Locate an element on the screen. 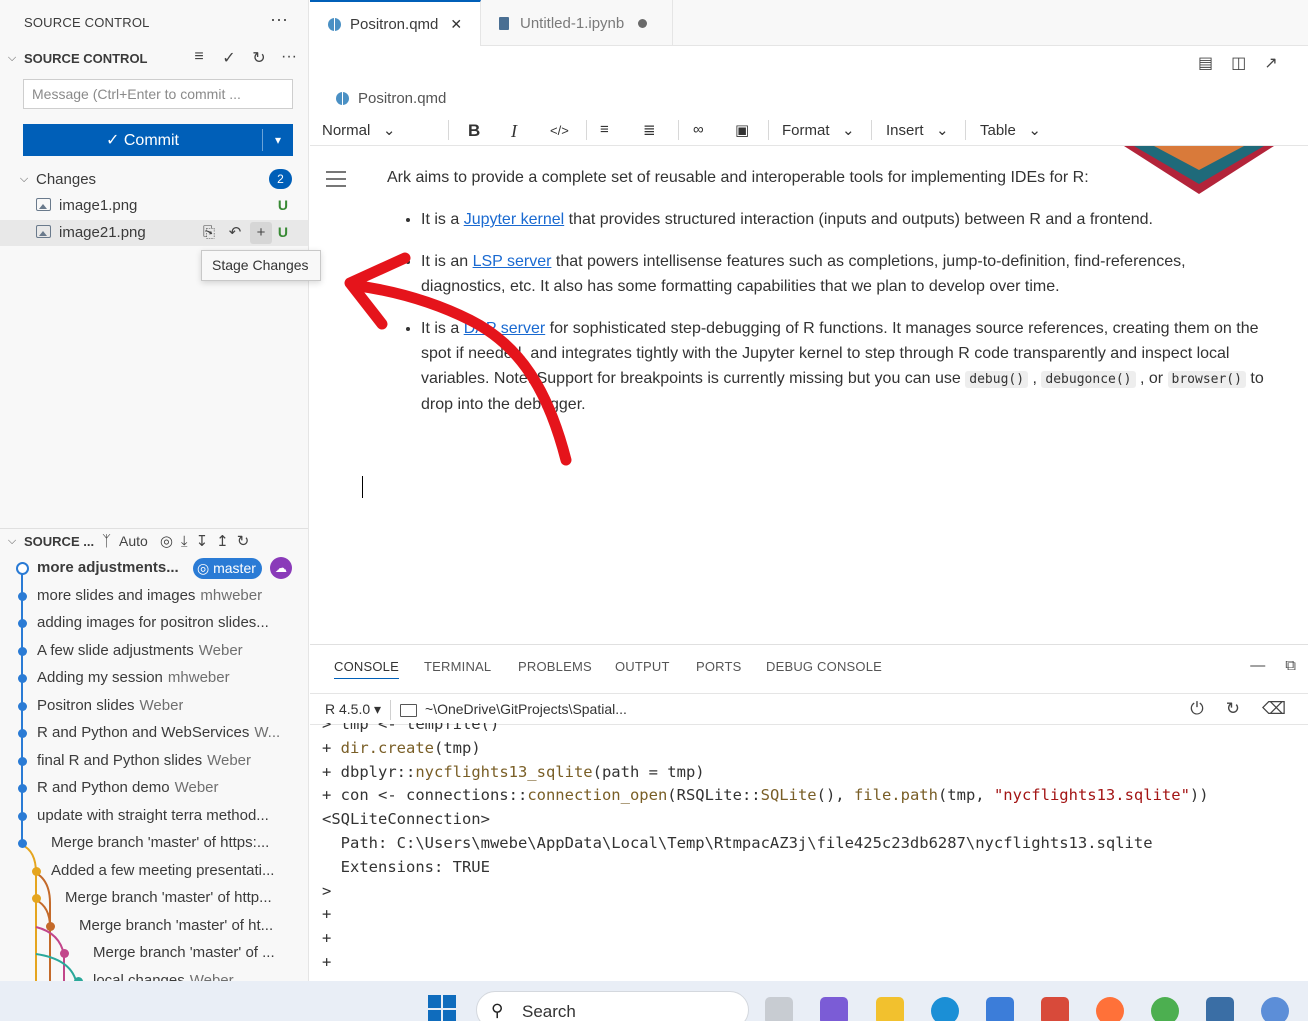 This screenshot has width=1308, height=1021. commit-message: more slides and images mhweber is located at coordinates (149, 595).